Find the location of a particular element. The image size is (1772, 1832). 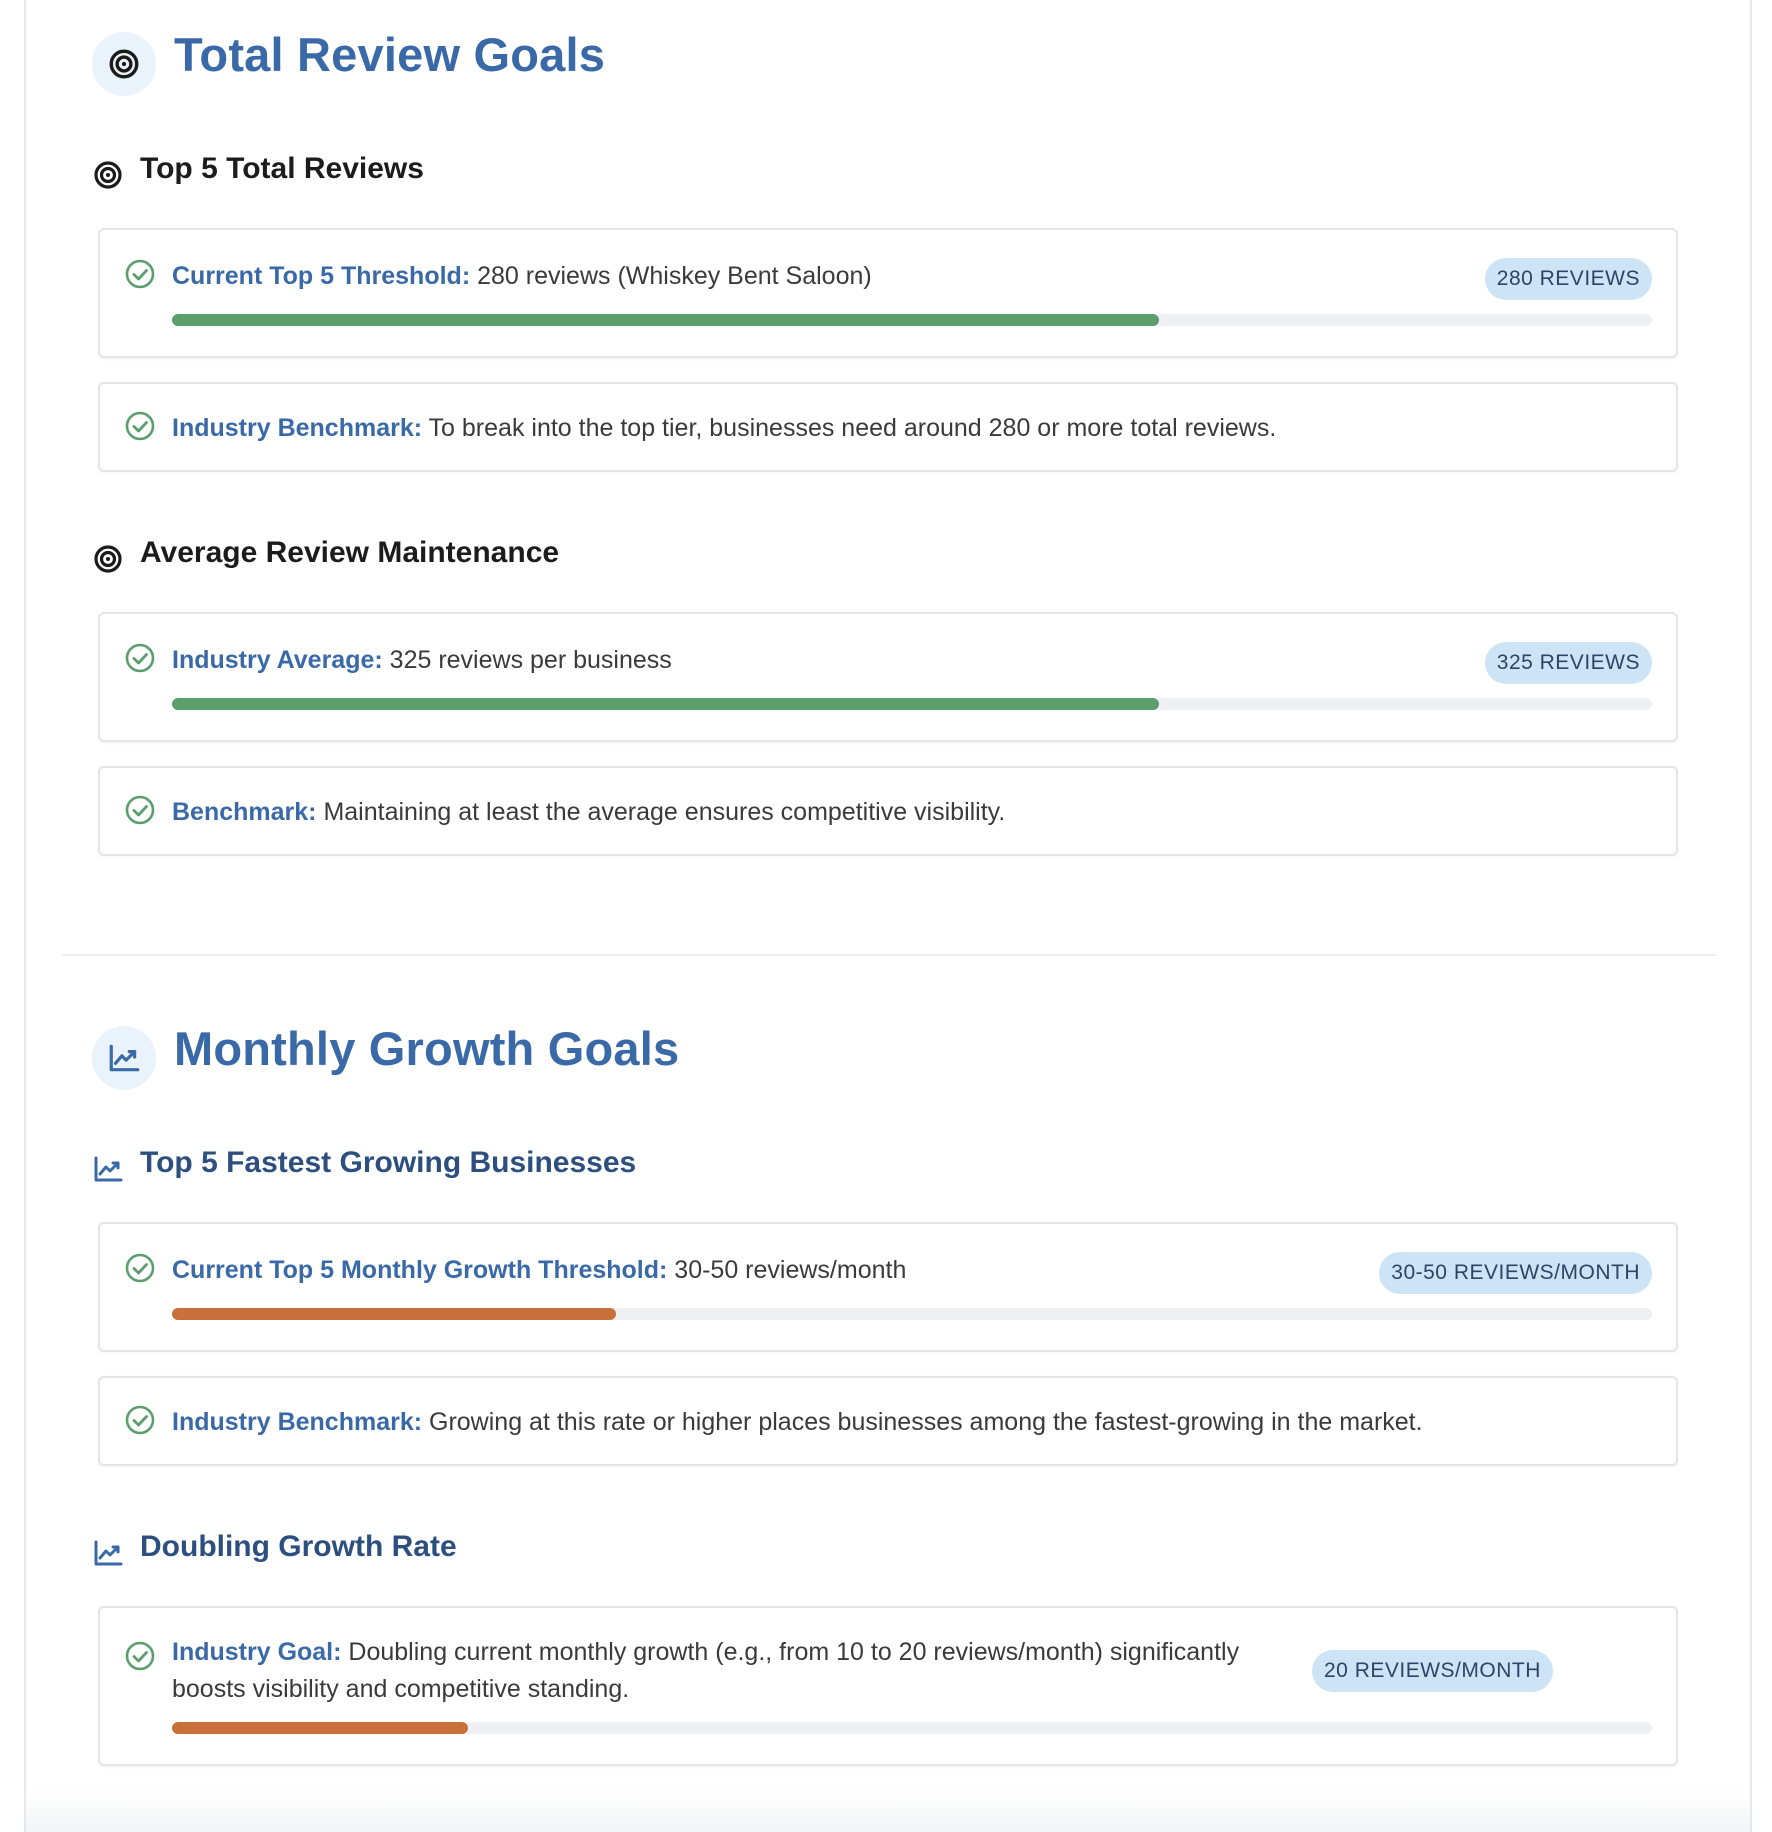

card-value: 30-50 reviews/month is located at coordinates (787, 1270).